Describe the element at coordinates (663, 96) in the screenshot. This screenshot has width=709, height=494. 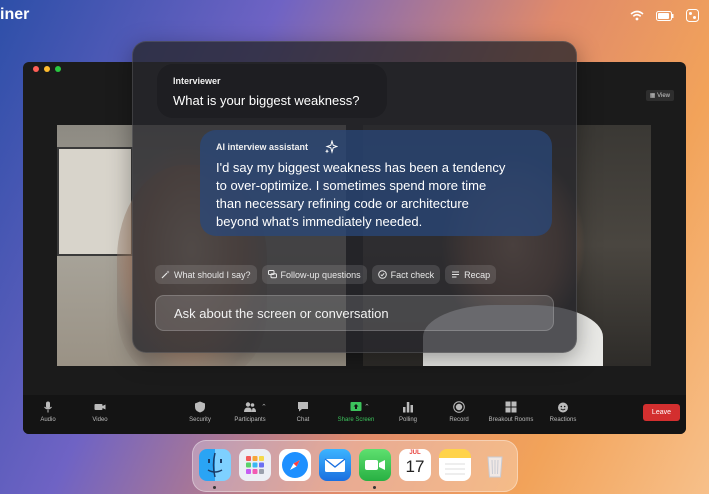
I see `view-label: View` at that location.